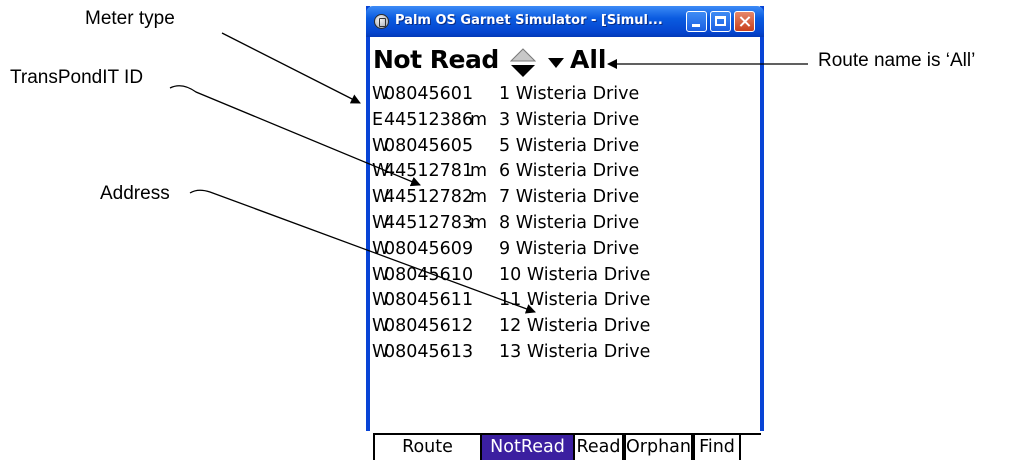 This screenshot has height=460, width=1026. Describe the element at coordinates (429, 222) in the screenshot. I see `transpondit-id: 44512783` at that location.